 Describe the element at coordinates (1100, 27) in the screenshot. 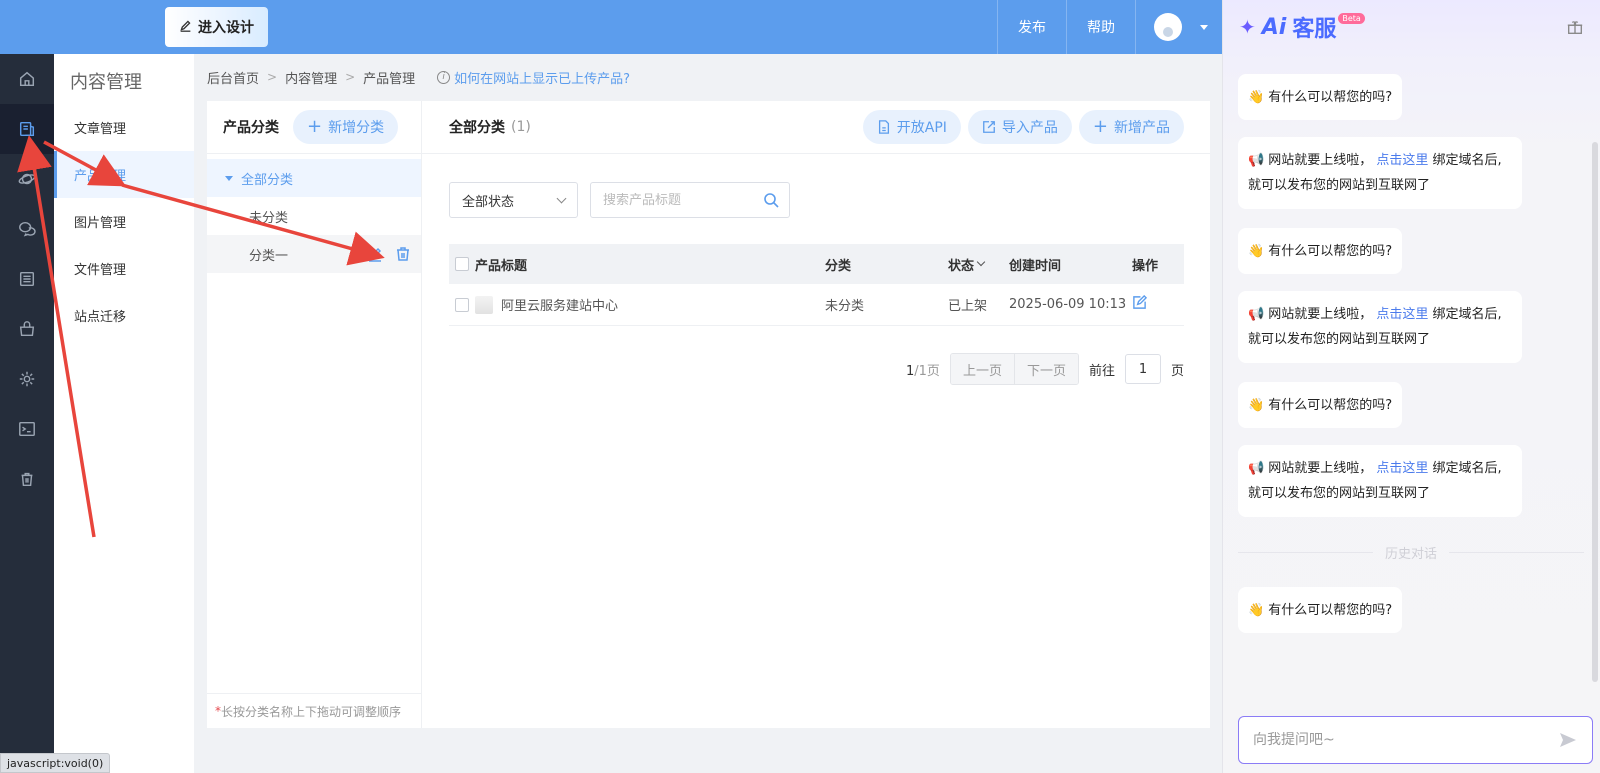

I see `help-button: 帮助` at that location.